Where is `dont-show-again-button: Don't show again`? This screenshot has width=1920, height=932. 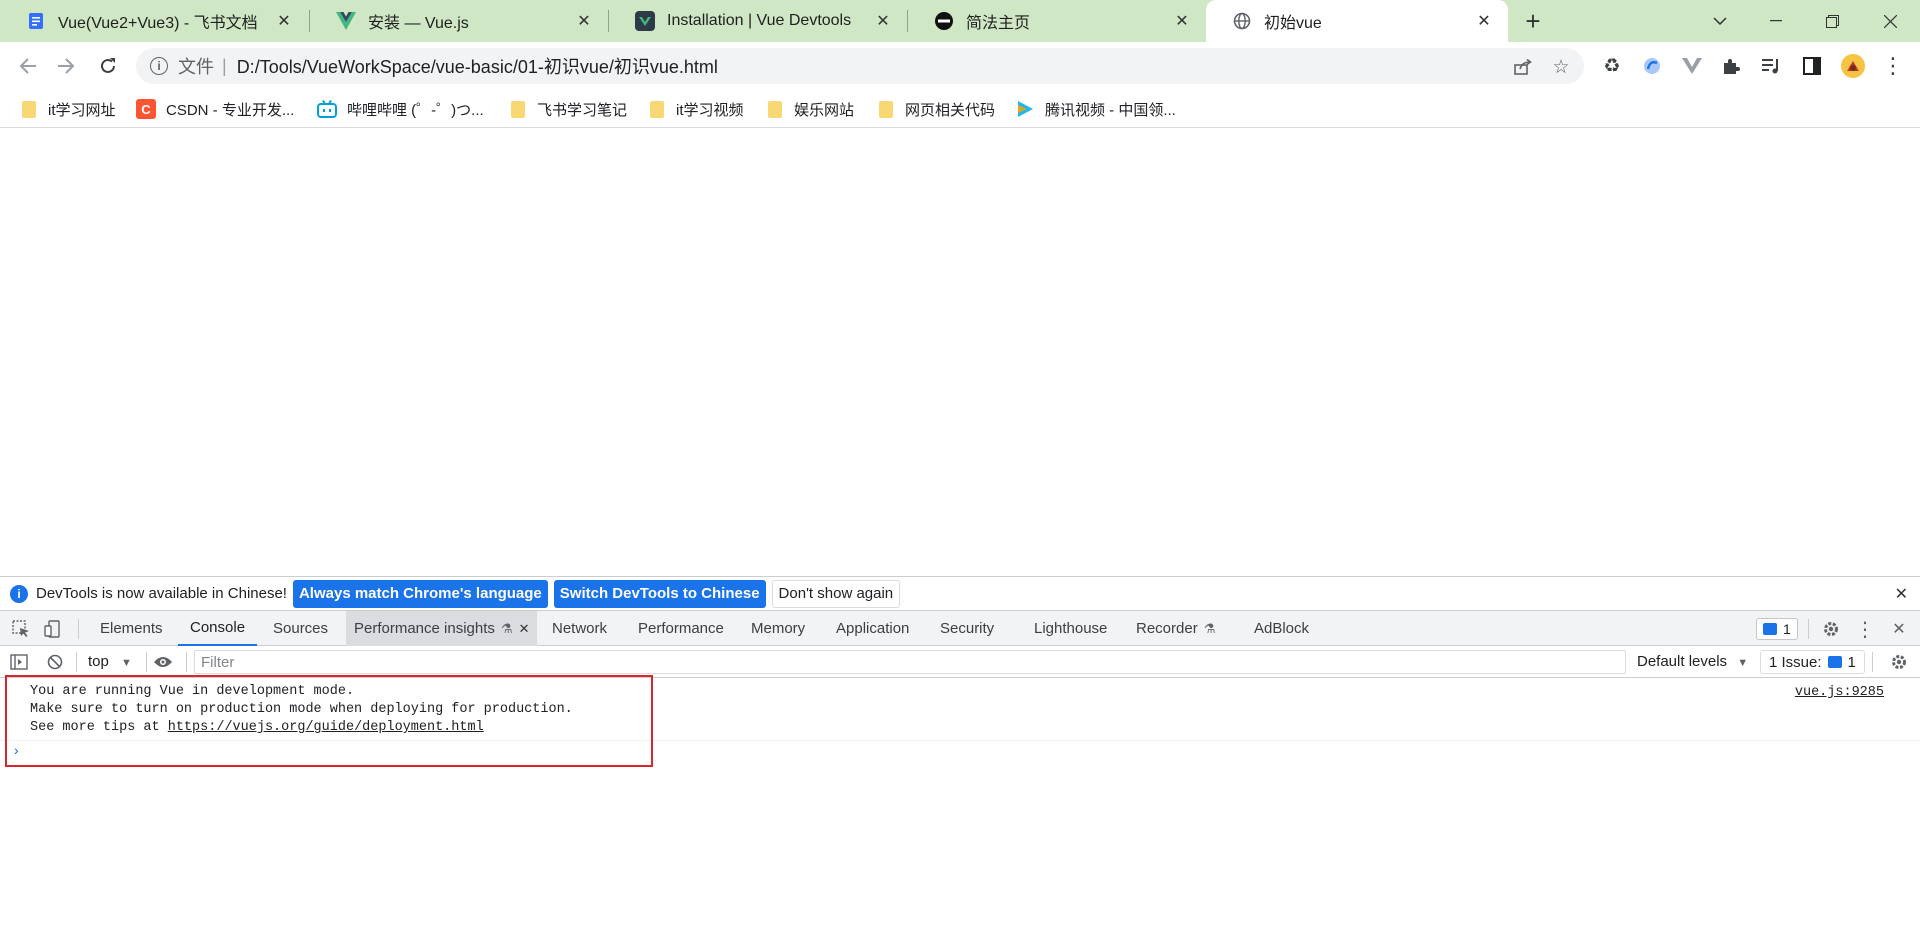
dont-show-again-button: Don't show again is located at coordinates (836, 593).